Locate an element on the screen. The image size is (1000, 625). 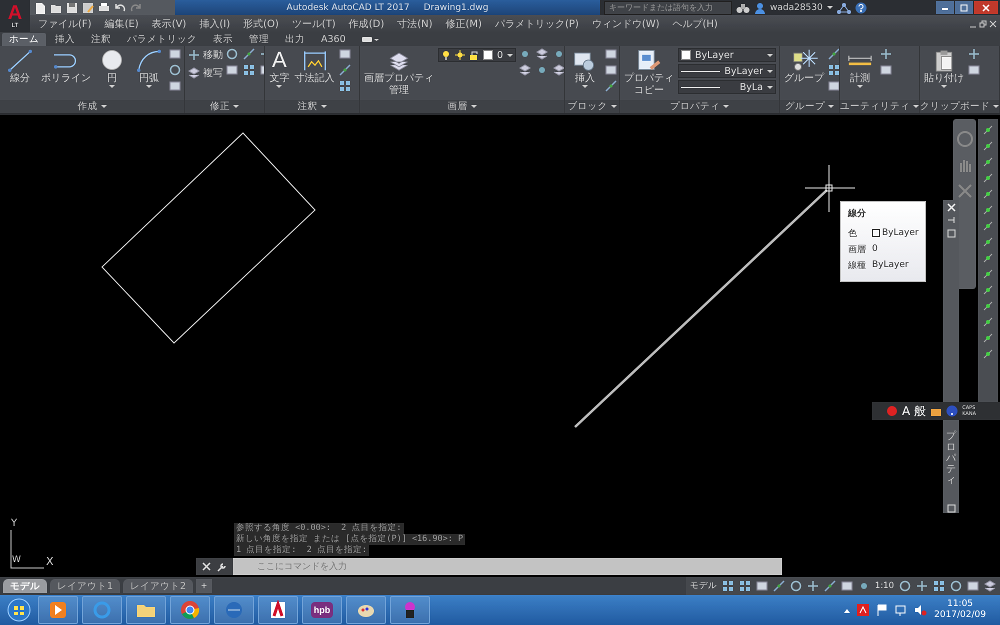
close-icon is located at coordinates (206, 566).